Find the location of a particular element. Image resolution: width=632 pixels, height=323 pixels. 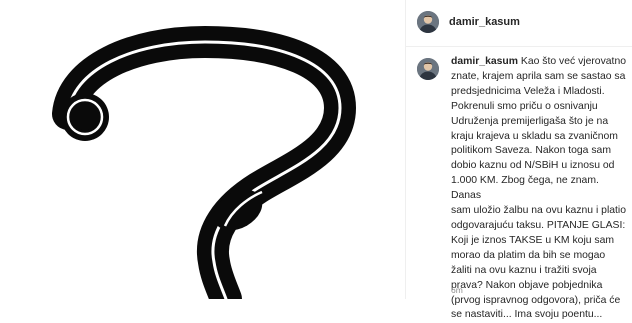

user-avatar is located at coordinates (428, 22).